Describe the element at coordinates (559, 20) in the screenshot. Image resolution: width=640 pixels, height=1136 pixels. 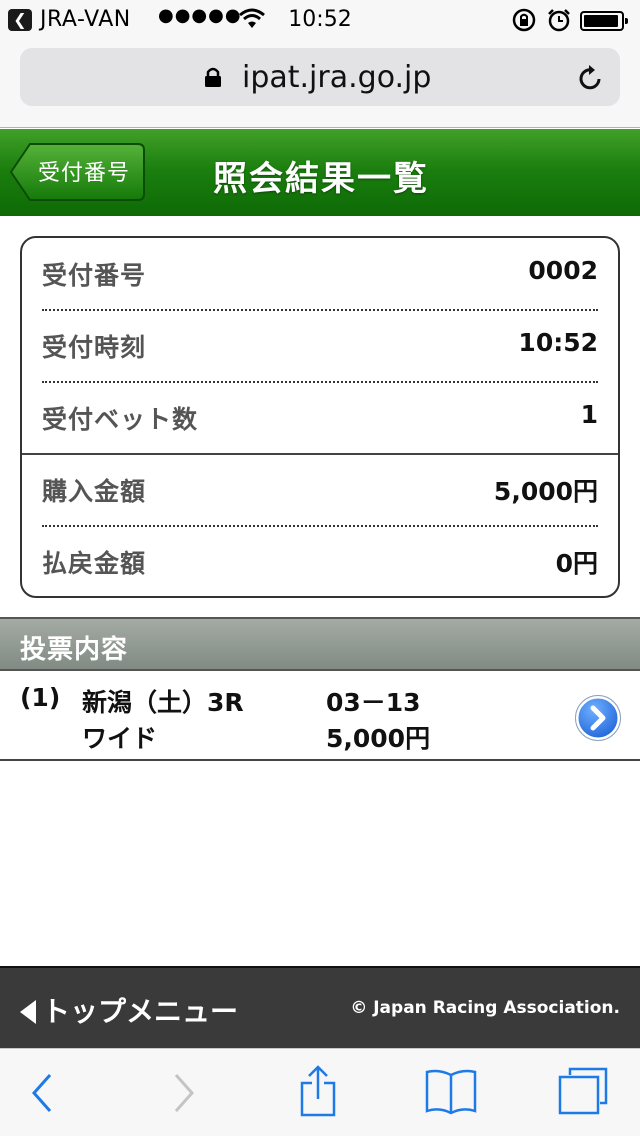
I see `alarm-icon` at that location.